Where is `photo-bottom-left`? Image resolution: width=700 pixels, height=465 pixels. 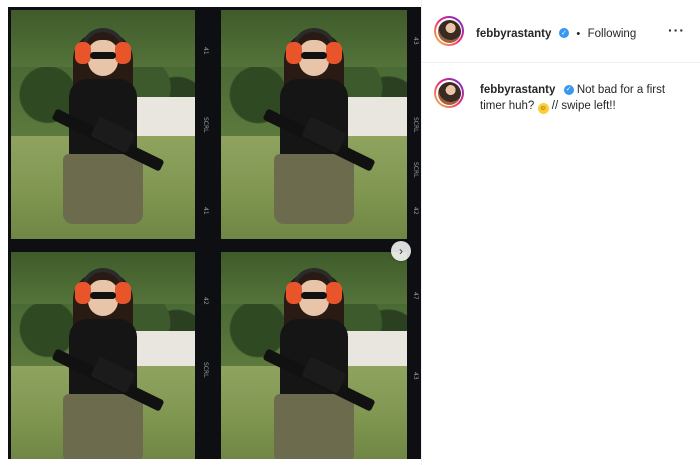 photo-bottom-left is located at coordinates (103, 355).